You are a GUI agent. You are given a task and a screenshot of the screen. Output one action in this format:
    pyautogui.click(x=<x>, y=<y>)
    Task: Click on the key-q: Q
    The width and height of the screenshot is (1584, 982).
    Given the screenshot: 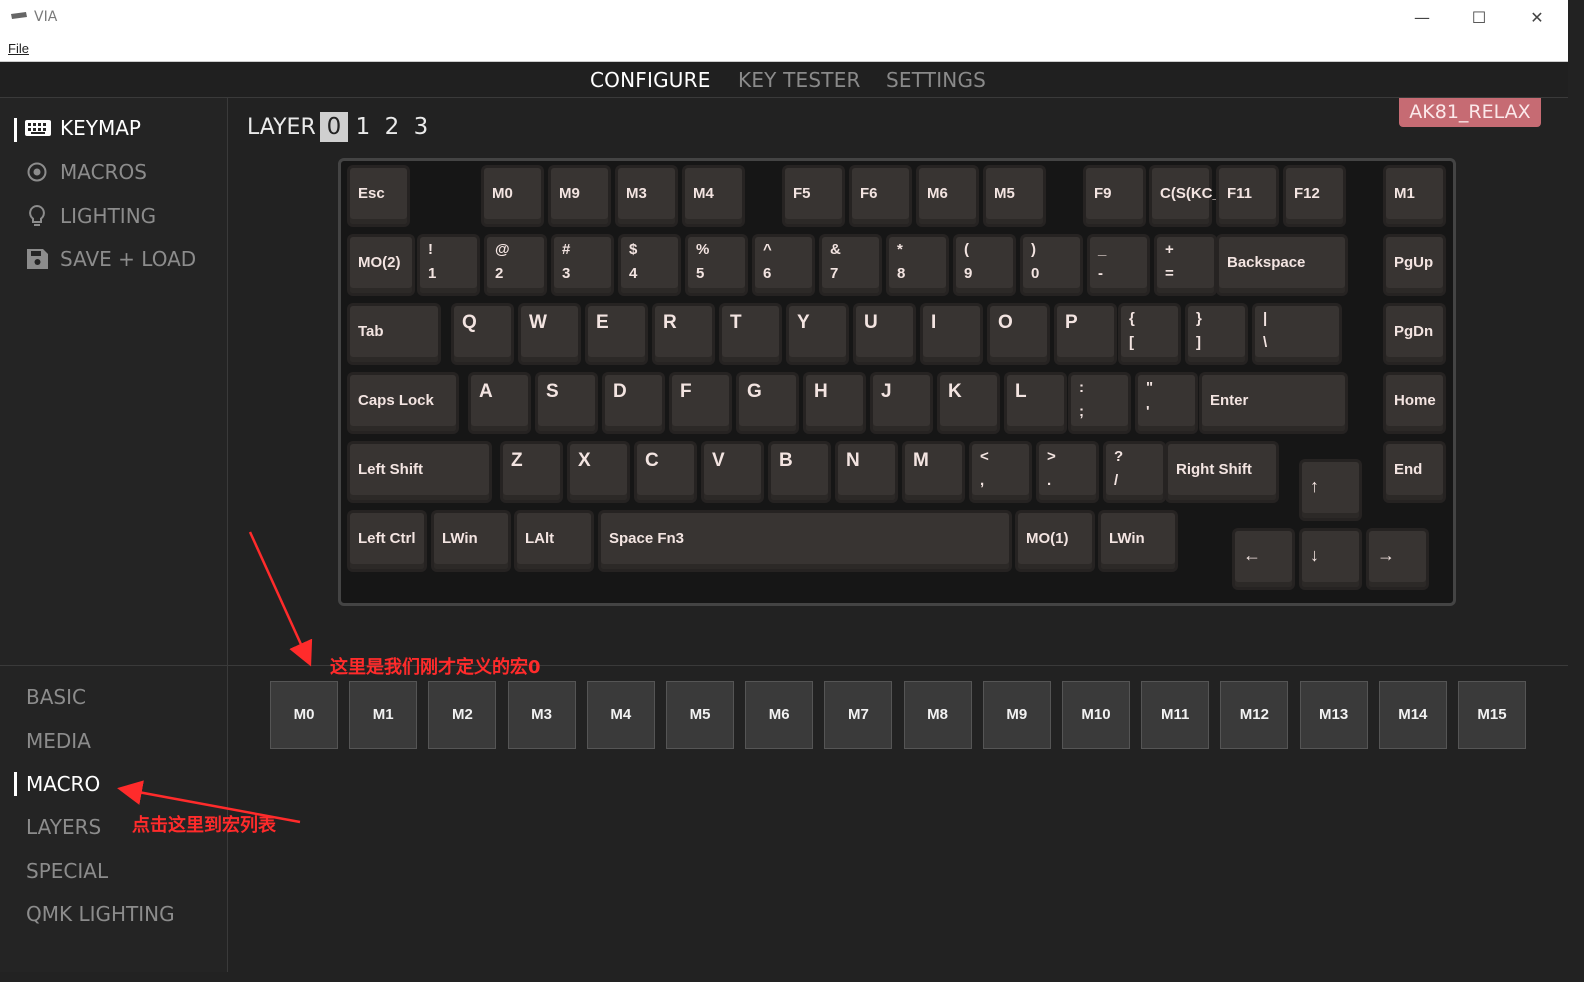 What is the action you would take?
    pyautogui.click(x=482, y=334)
    